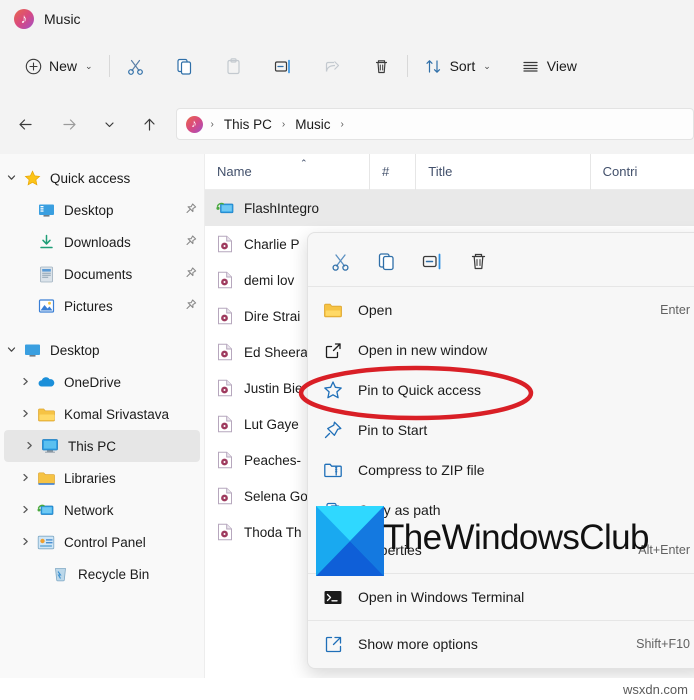 The width and height of the screenshot is (694, 700). What do you see at coordinates (641, 171) in the screenshot?
I see `column-header-contributing-artists: Contri` at bounding box center [641, 171].